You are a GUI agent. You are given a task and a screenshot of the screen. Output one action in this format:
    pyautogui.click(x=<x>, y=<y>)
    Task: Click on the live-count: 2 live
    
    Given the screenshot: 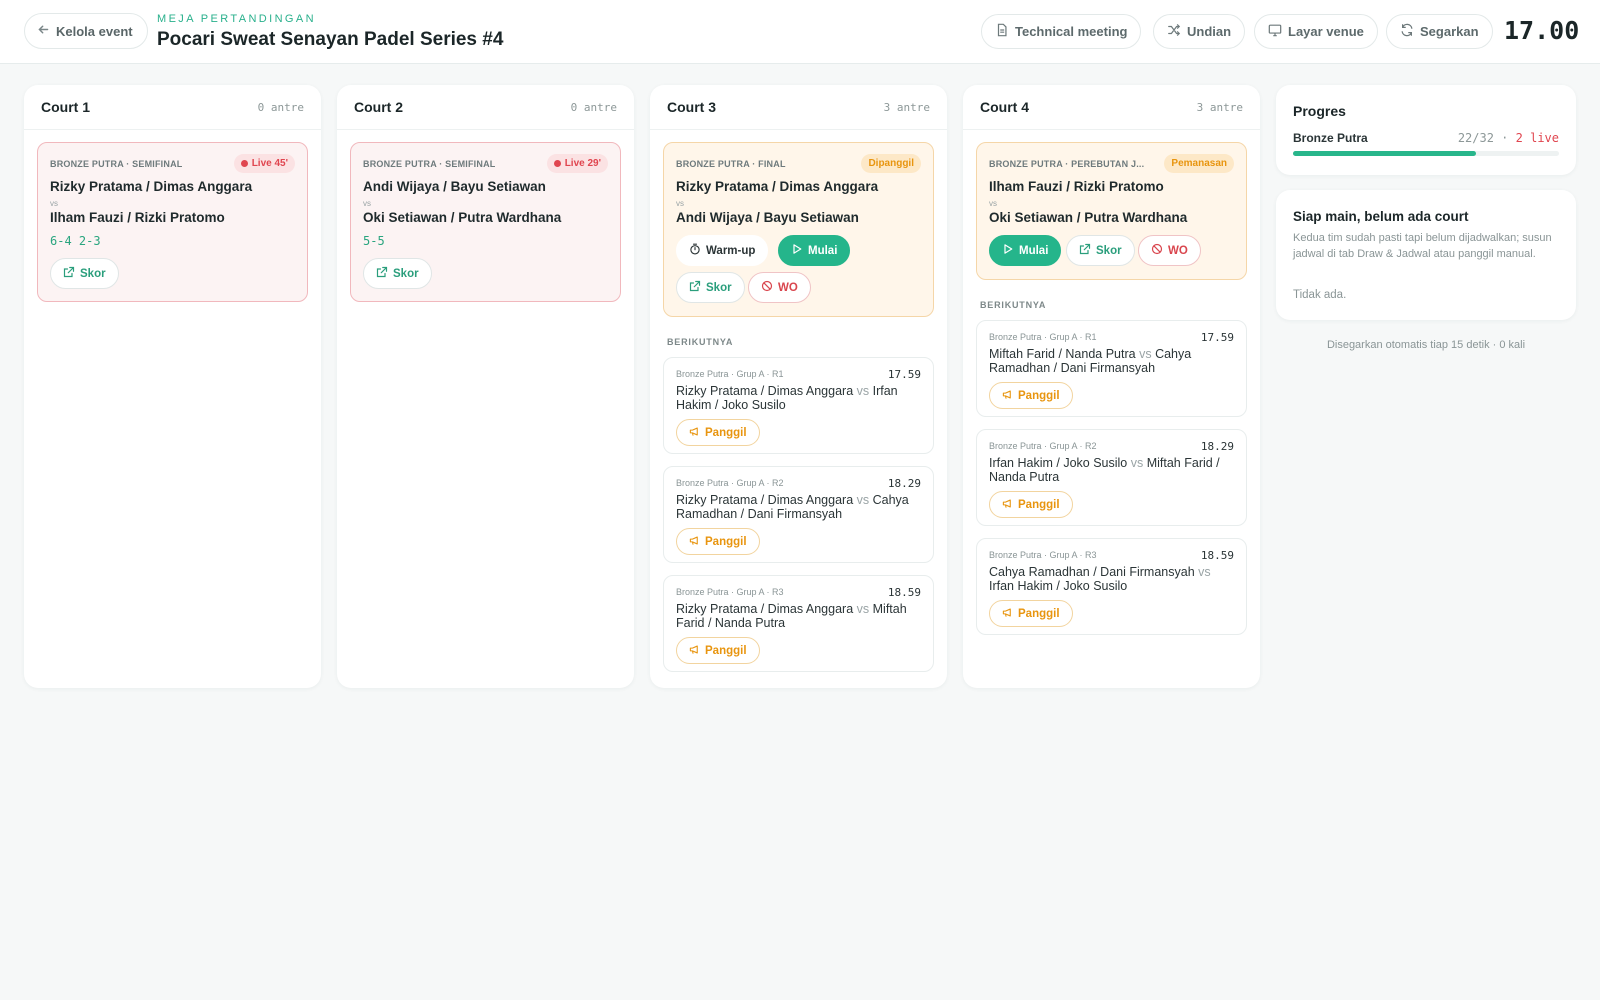 What is the action you would take?
    pyautogui.click(x=1537, y=138)
    